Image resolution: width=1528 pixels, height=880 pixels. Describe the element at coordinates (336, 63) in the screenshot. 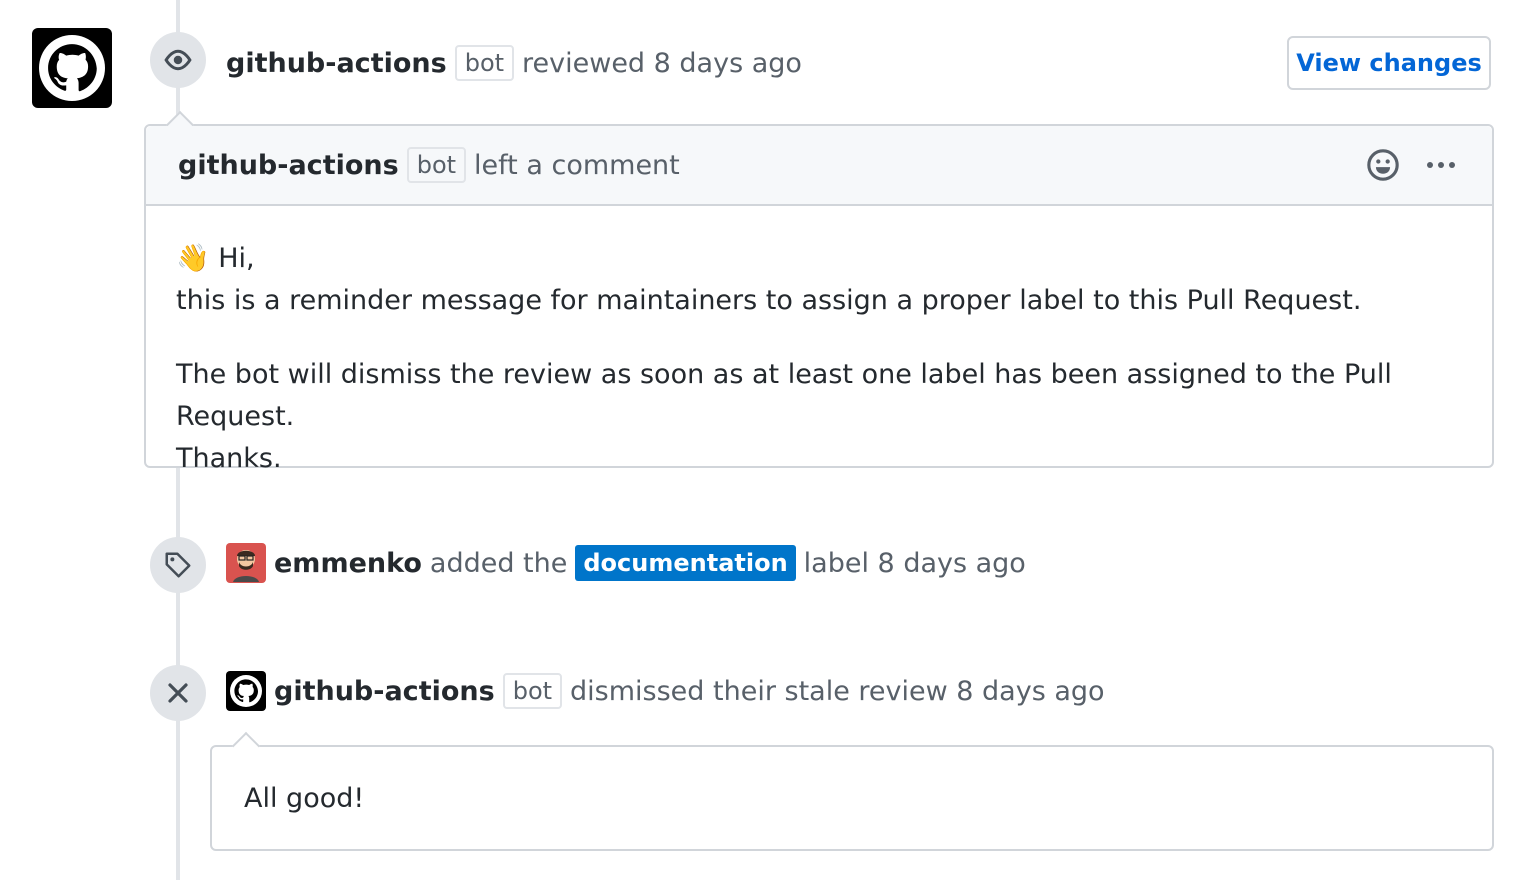

I see `review-author-link: github-actions` at that location.